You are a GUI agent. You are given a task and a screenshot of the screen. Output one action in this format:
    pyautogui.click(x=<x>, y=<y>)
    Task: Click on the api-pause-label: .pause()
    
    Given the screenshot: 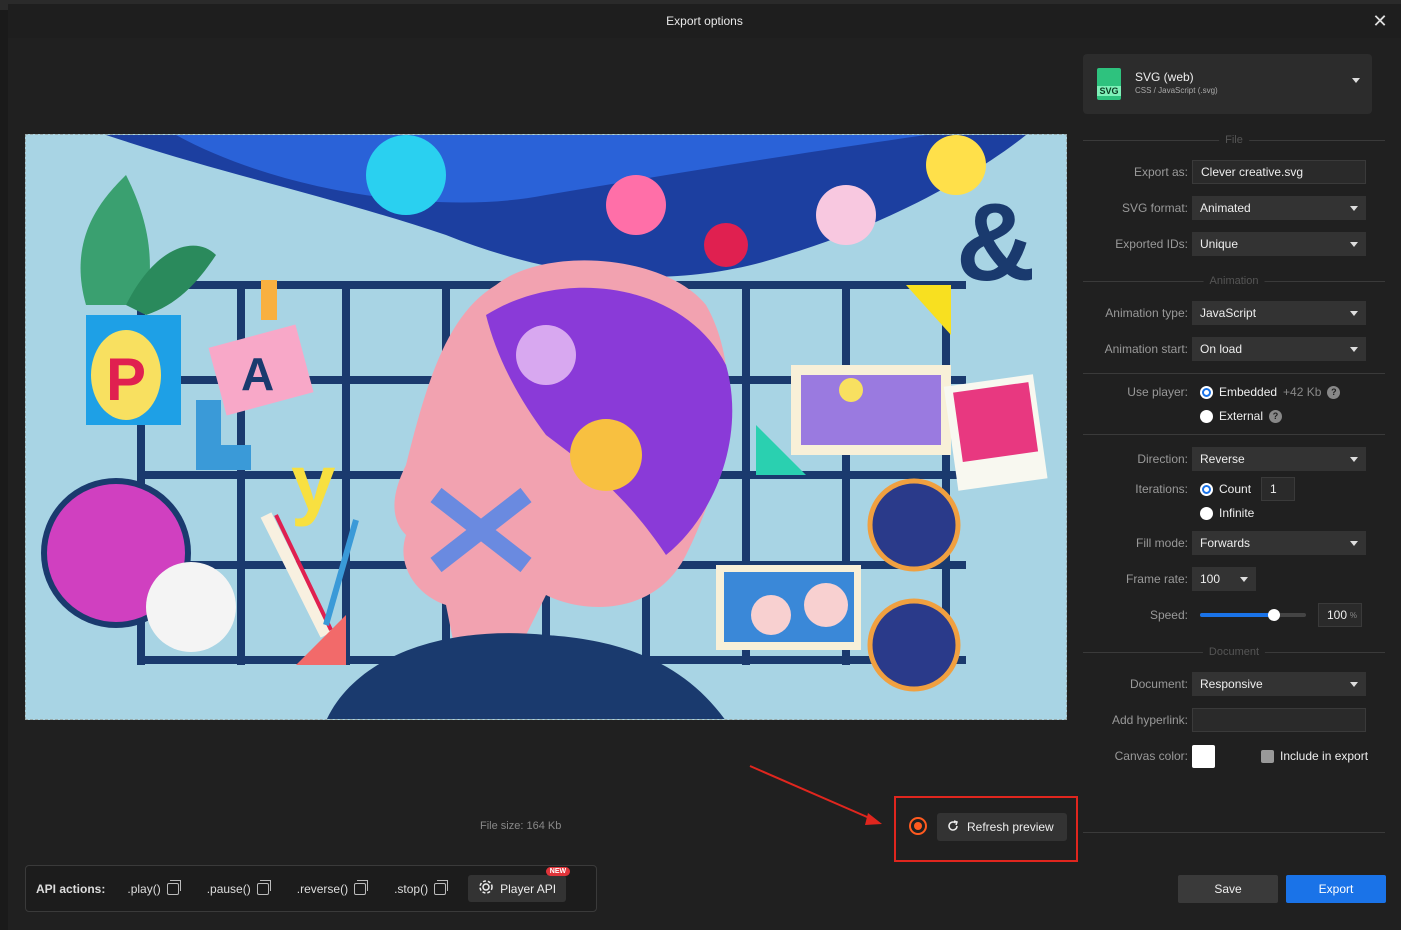 What is the action you would take?
    pyautogui.click(x=228, y=888)
    